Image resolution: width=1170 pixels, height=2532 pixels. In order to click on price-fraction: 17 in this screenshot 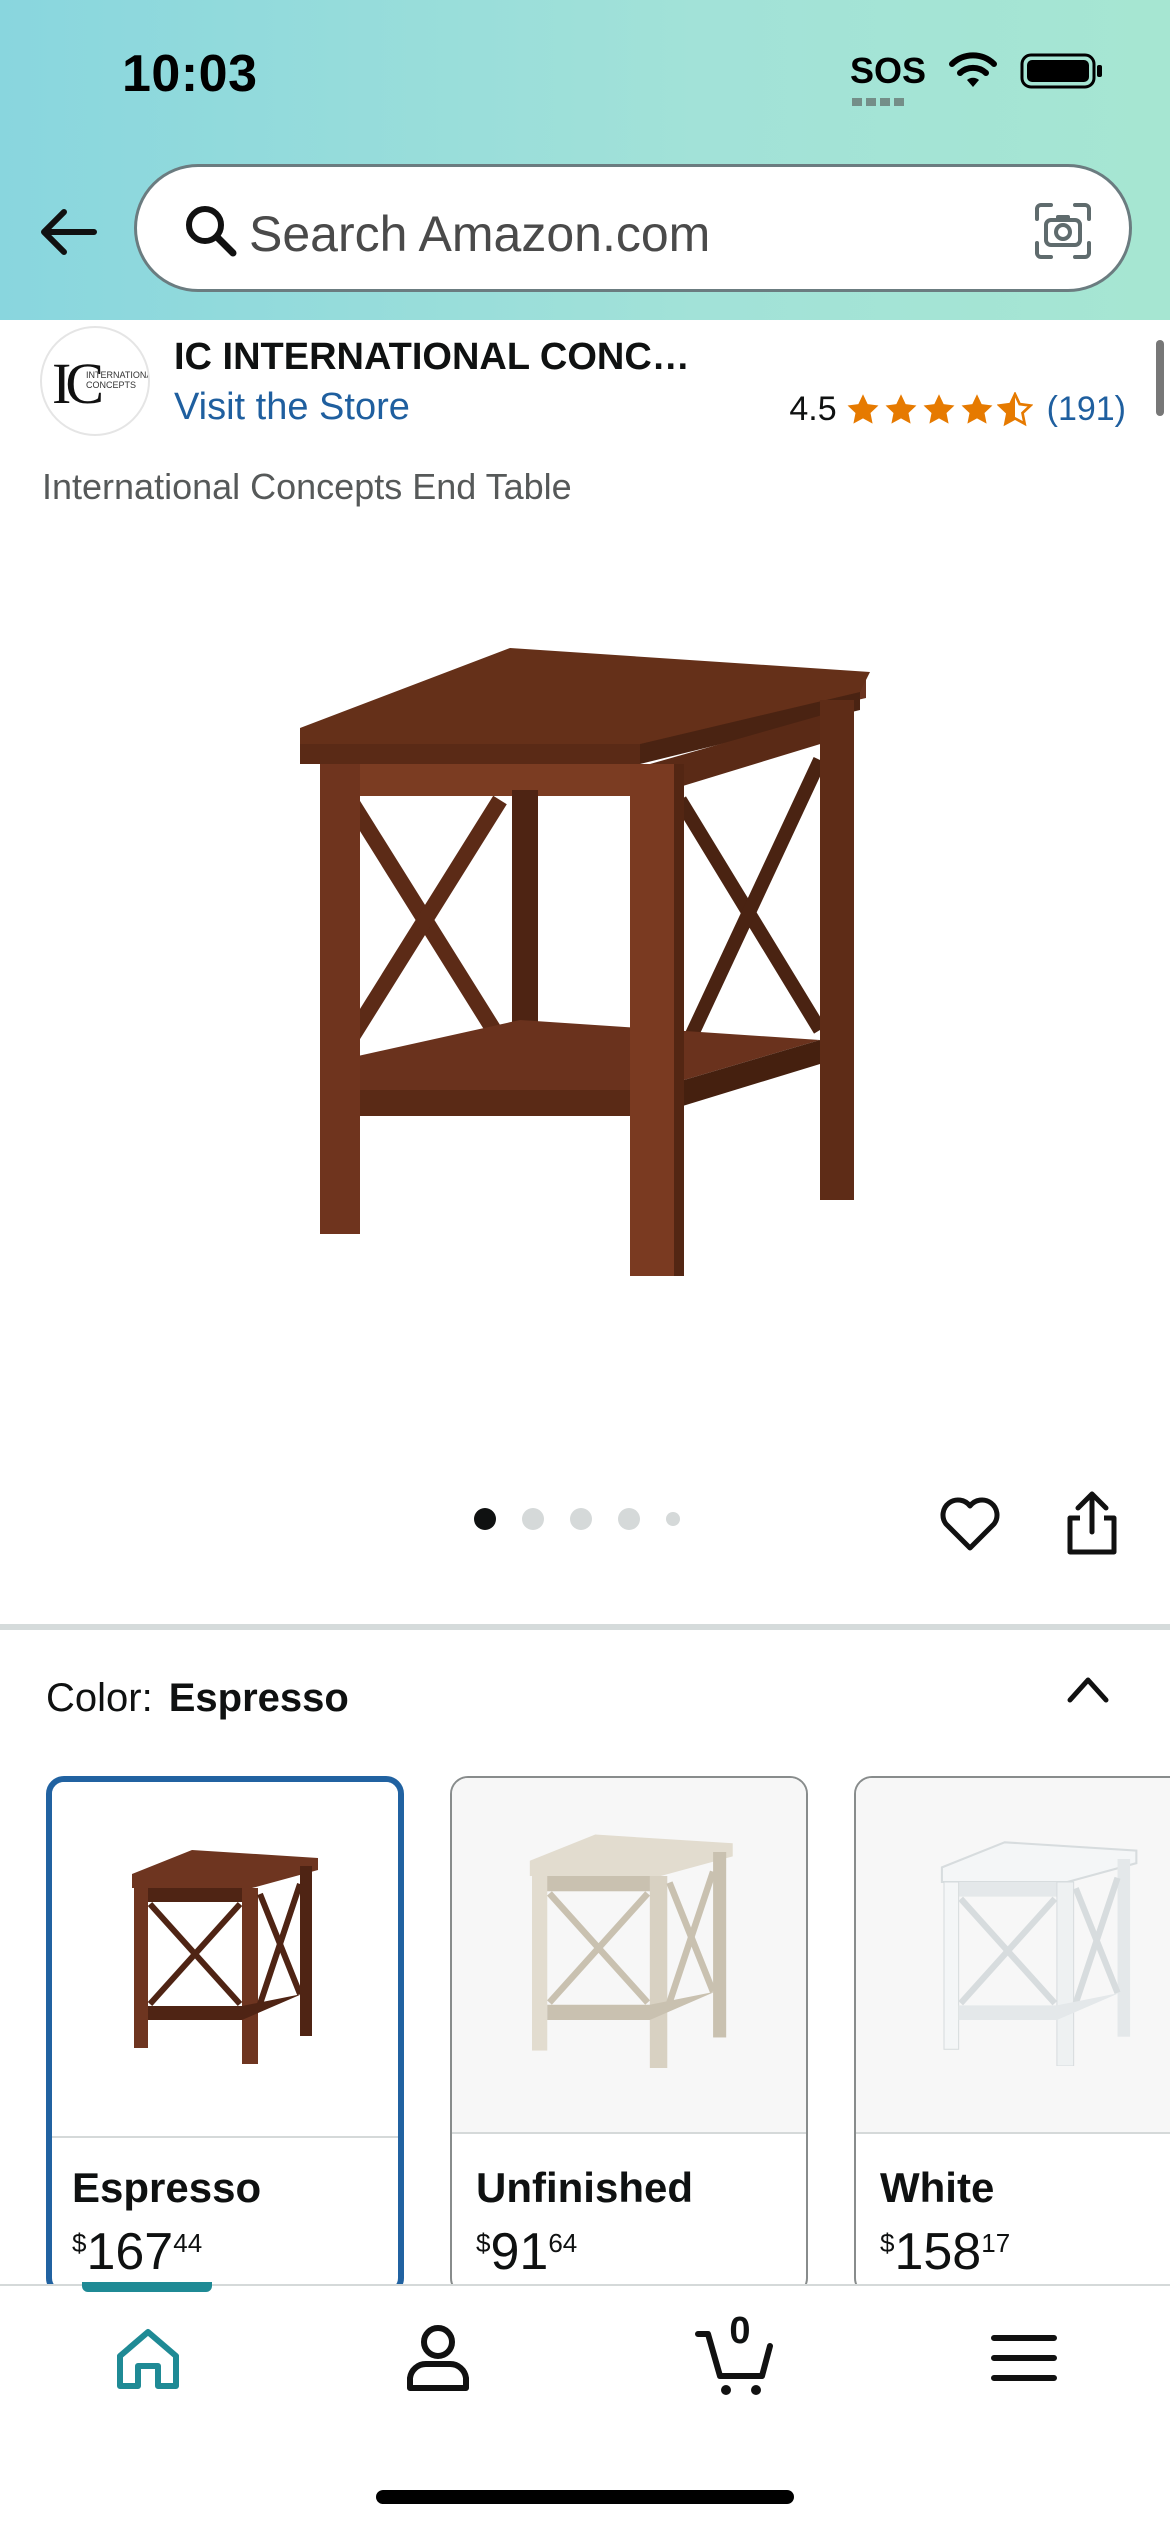, I will do `click(996, 2243)`.